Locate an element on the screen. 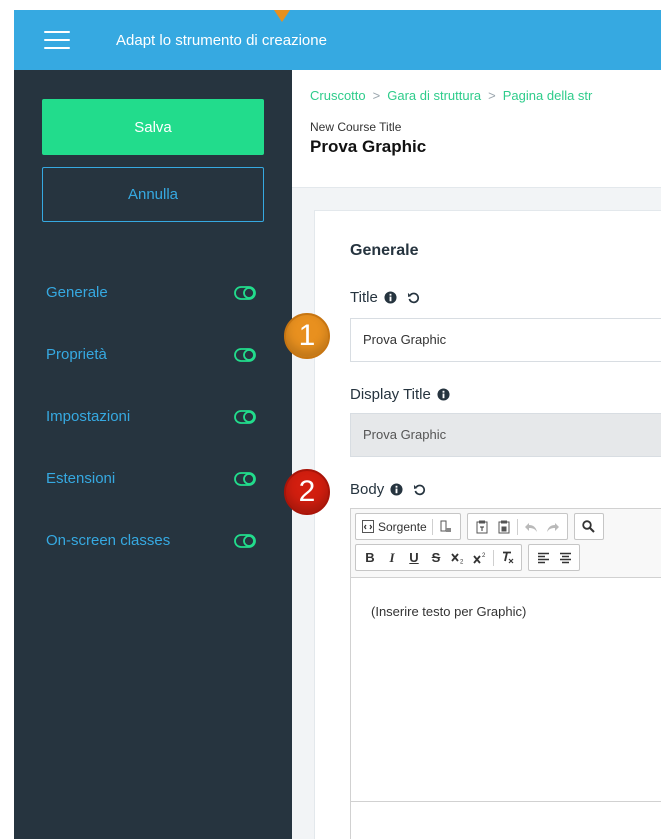 This screenshot has width=661, height=839. sidebar-item-label: Estensioni is located at coordinates (81, 478).